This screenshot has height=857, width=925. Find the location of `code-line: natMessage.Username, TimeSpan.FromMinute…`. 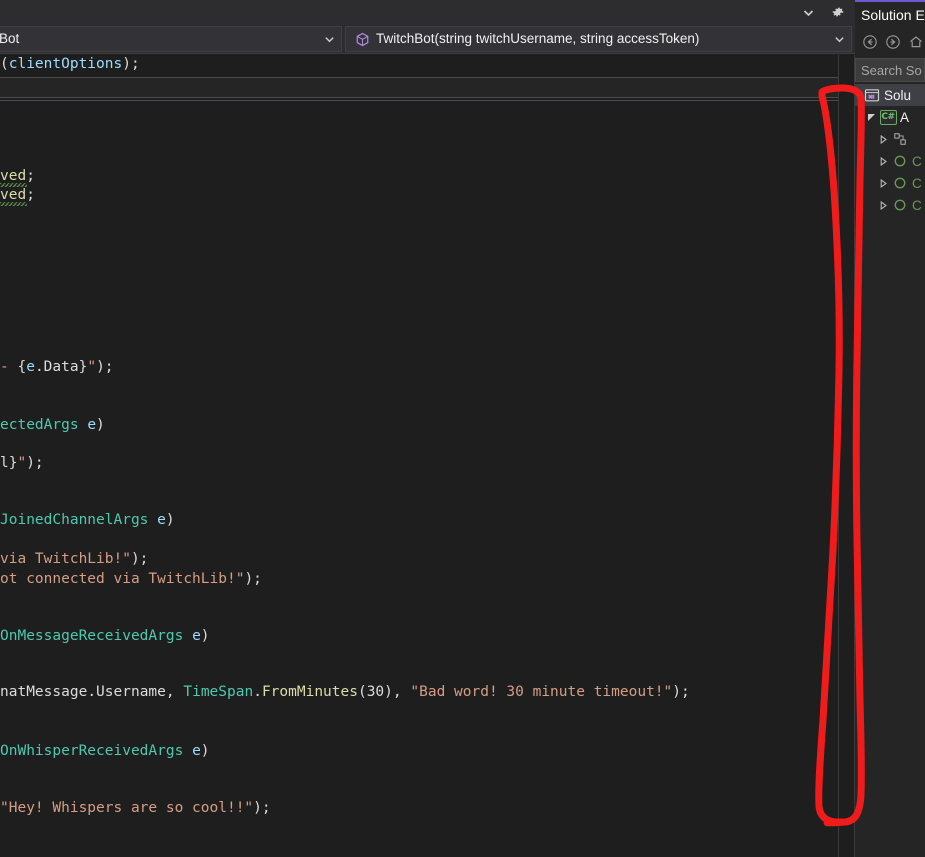

code-line: natMessage.Username, TimeSpan.FromMinute… is located at coordinates (345, 692).